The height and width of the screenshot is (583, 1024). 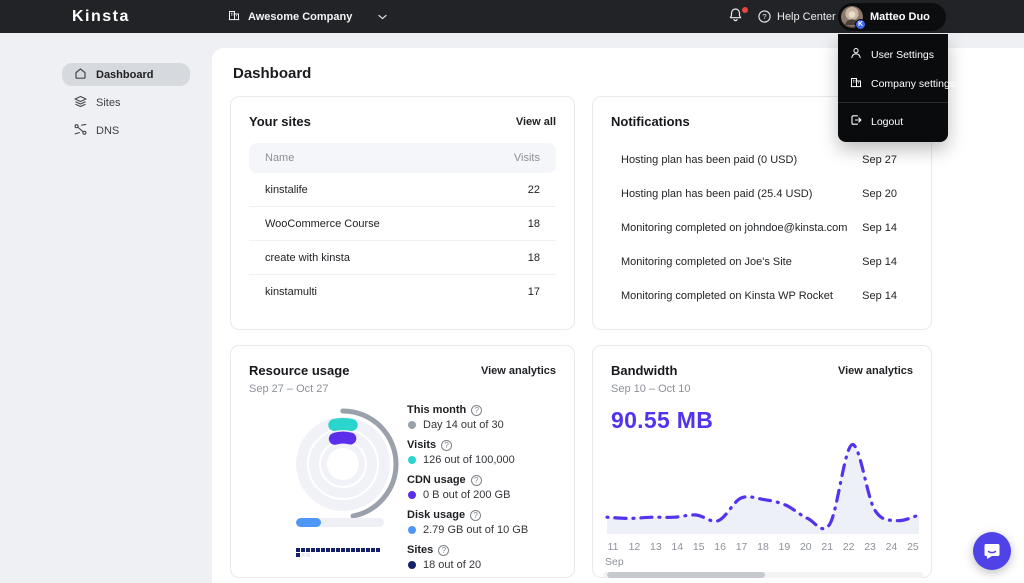 What do you see at coordinates (126, 130) in the screenshot?
I see `sidebar-item-dns: DNS` at bounding box center [126, 130].